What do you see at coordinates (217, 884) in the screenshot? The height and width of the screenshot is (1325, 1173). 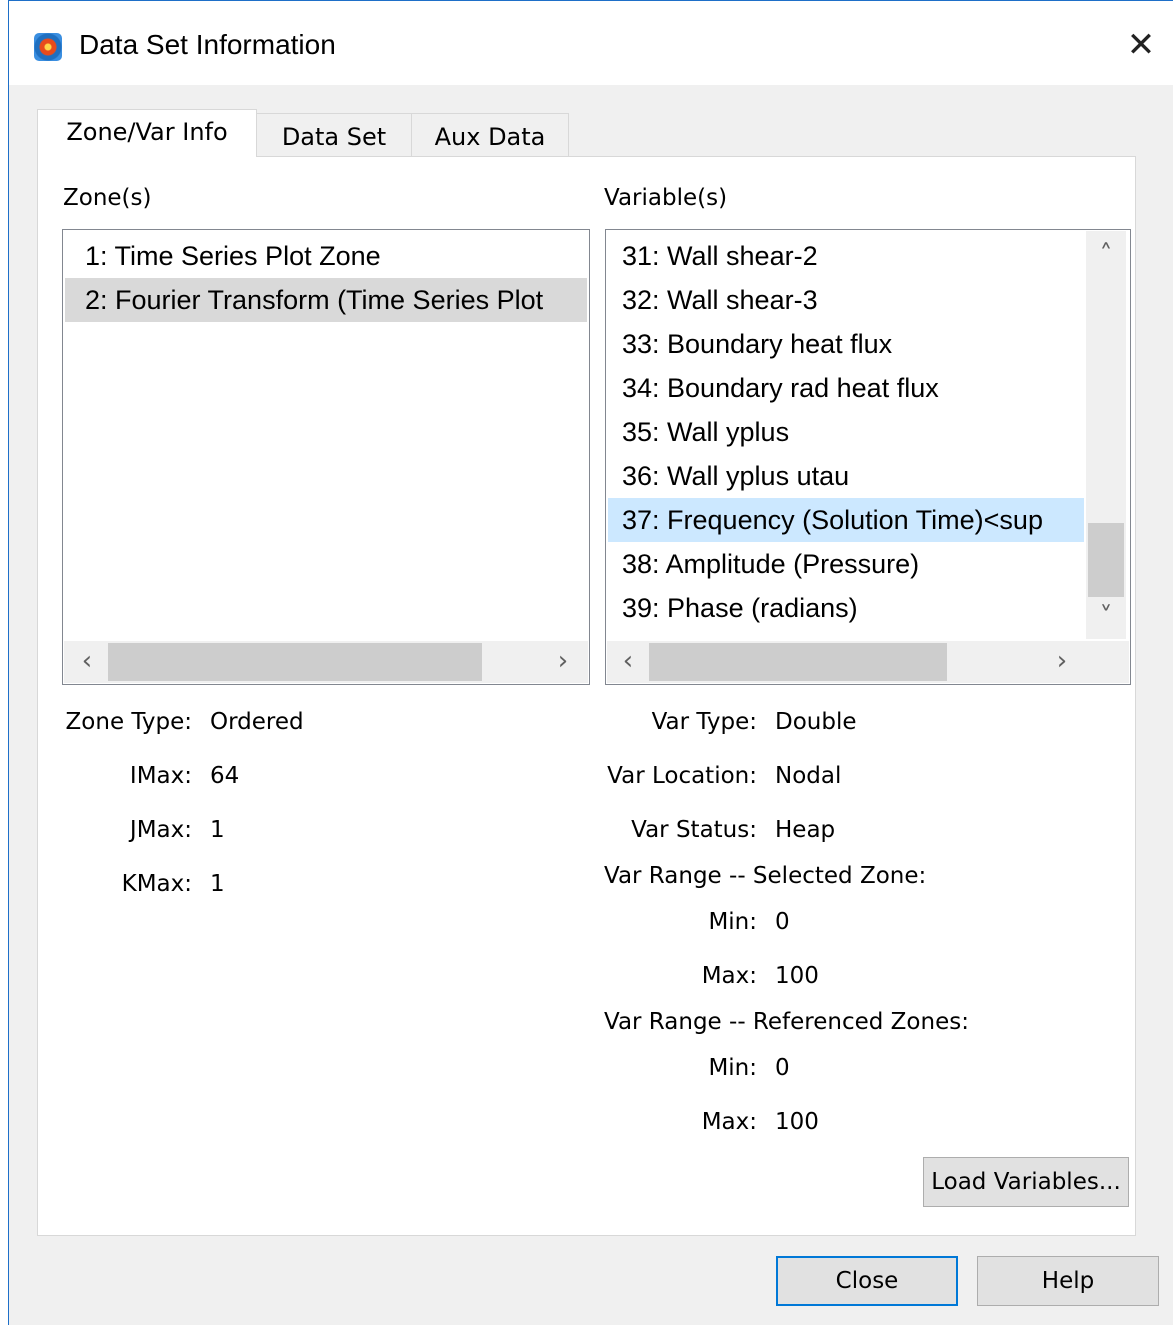 I see `kmax-value: 1` at bounding box center [217, 884].